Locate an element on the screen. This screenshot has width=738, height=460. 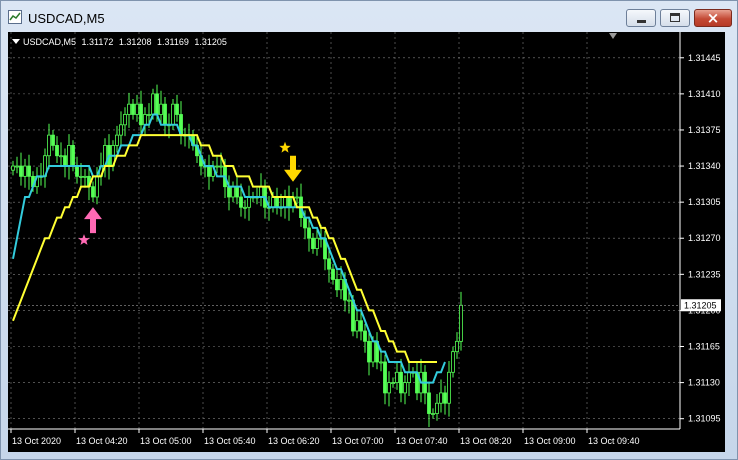
minimize-button is located at coordinates (641, 18).